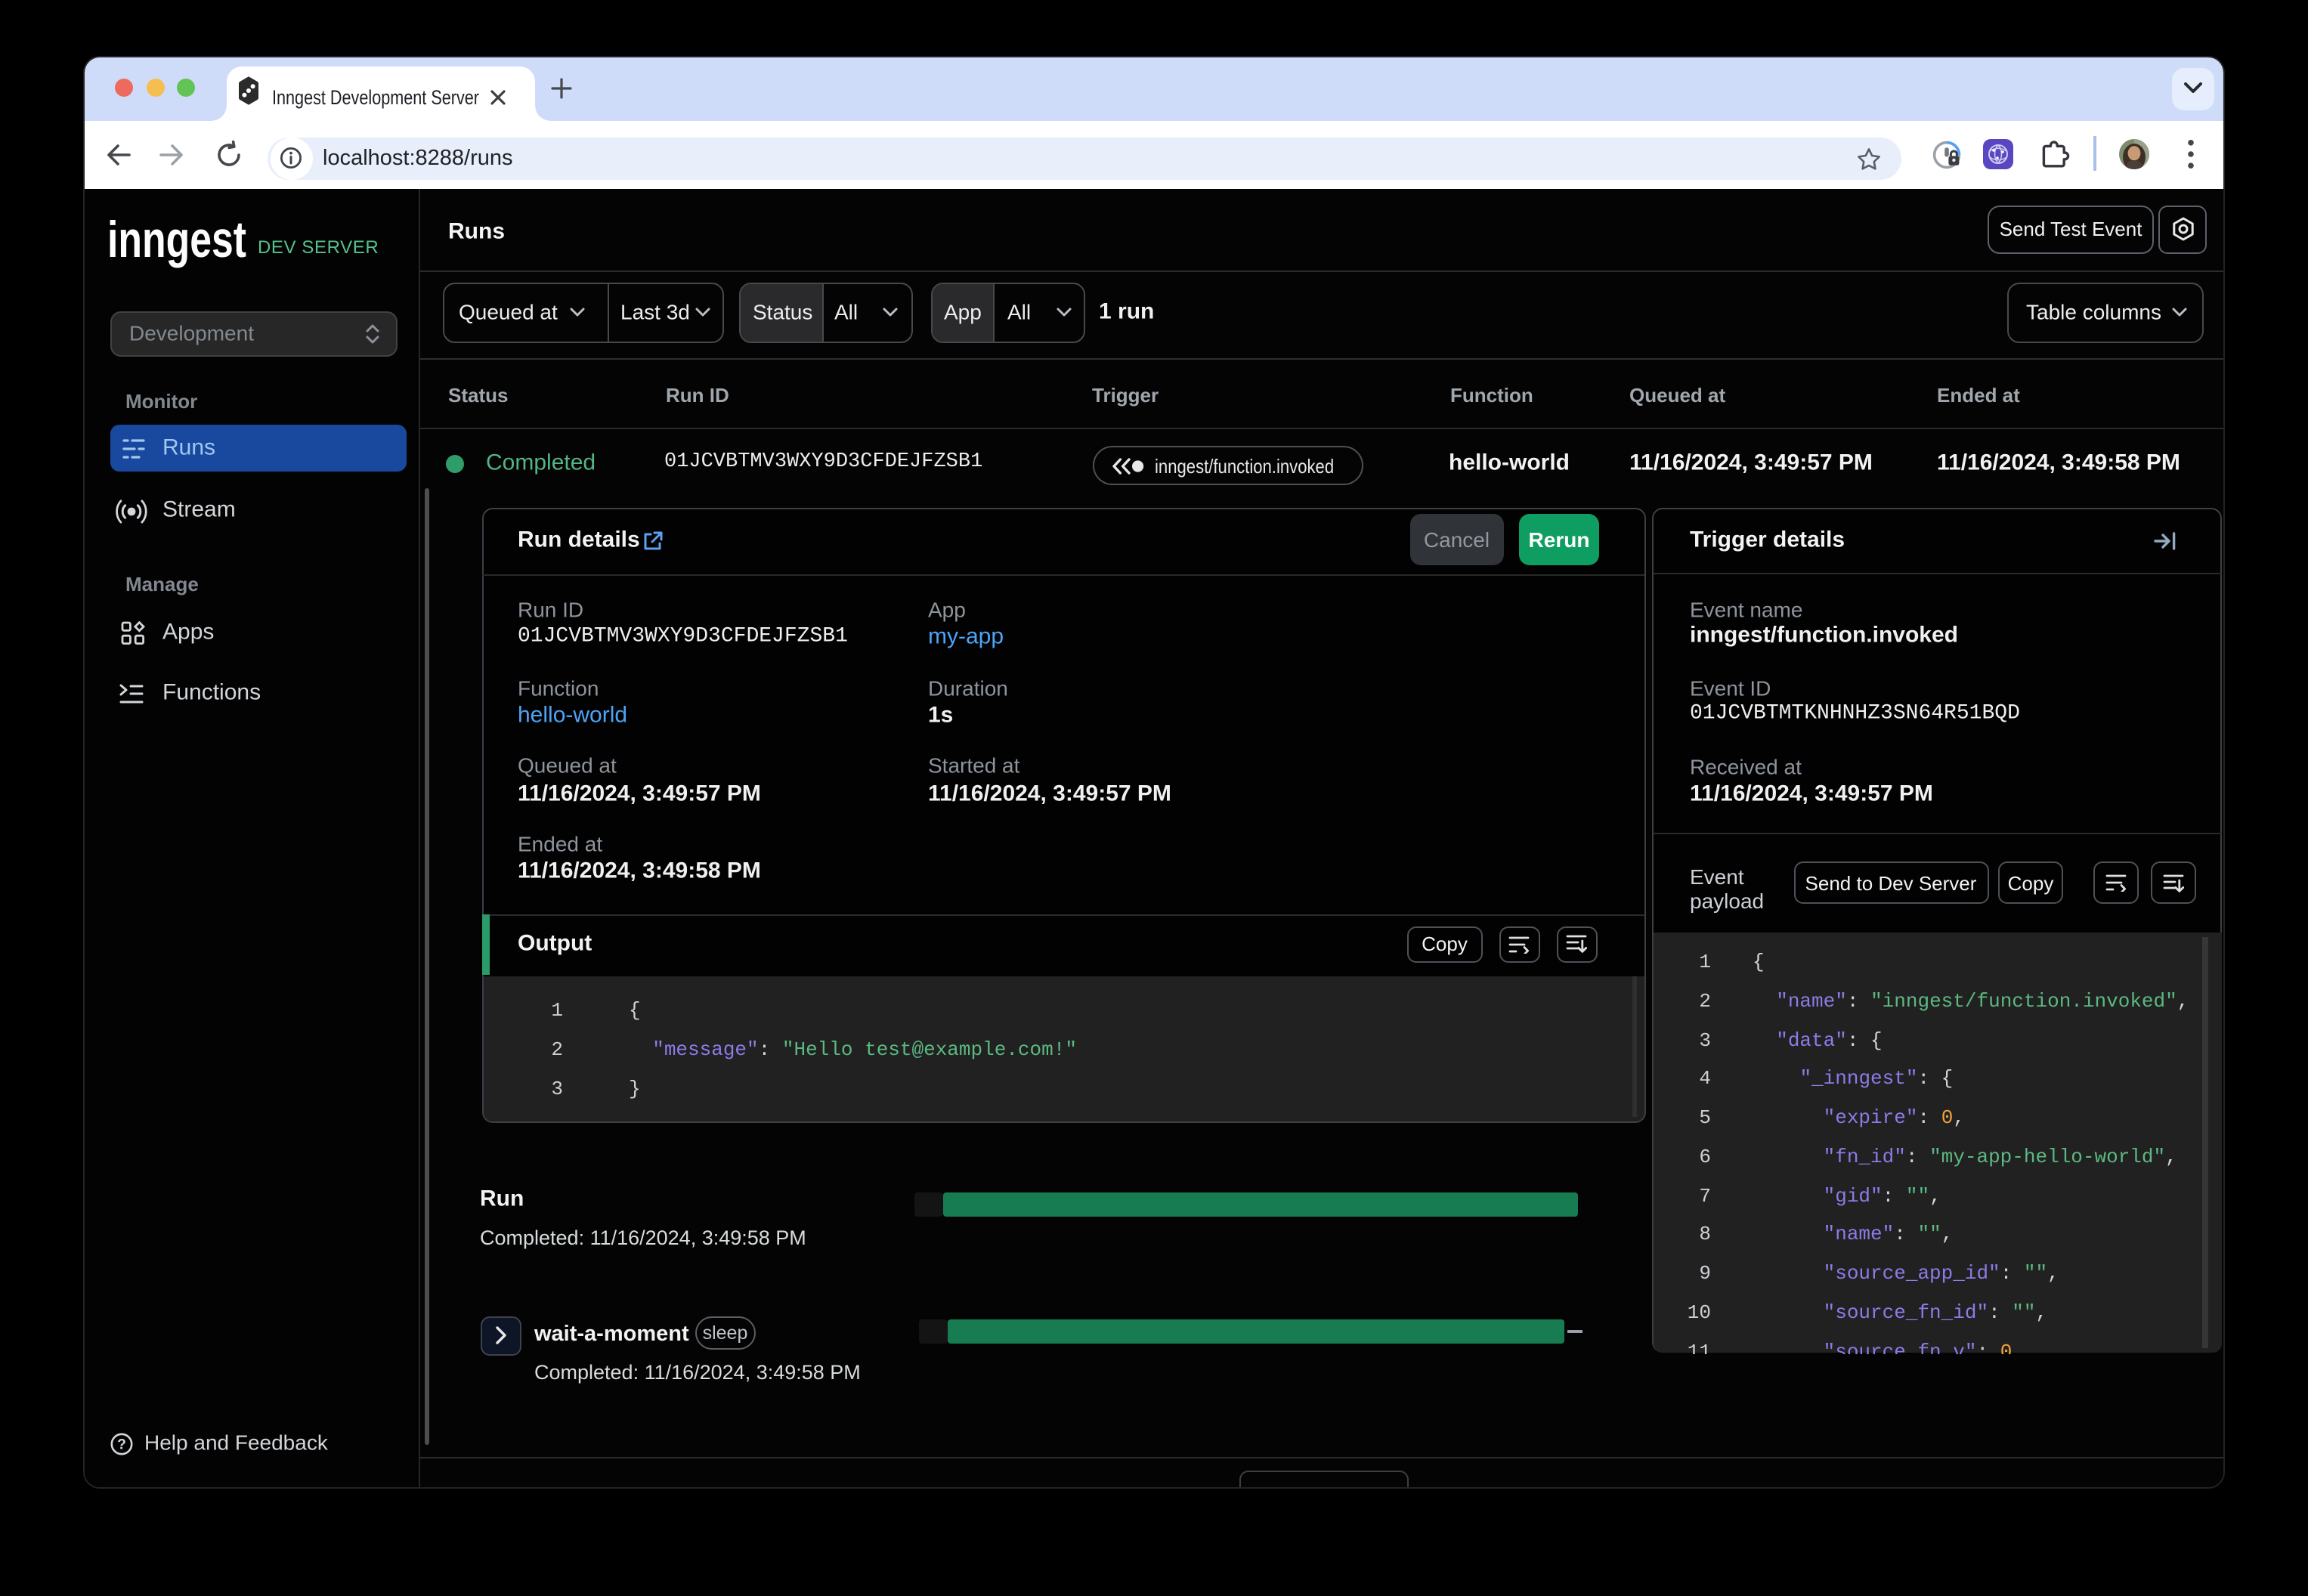 The height and width of the screenshot is (1596, 2308). What do you see at coordinates (176, 240) in the screenshot?
I see `svg-text: inngest` at bounding box center [176, 240].